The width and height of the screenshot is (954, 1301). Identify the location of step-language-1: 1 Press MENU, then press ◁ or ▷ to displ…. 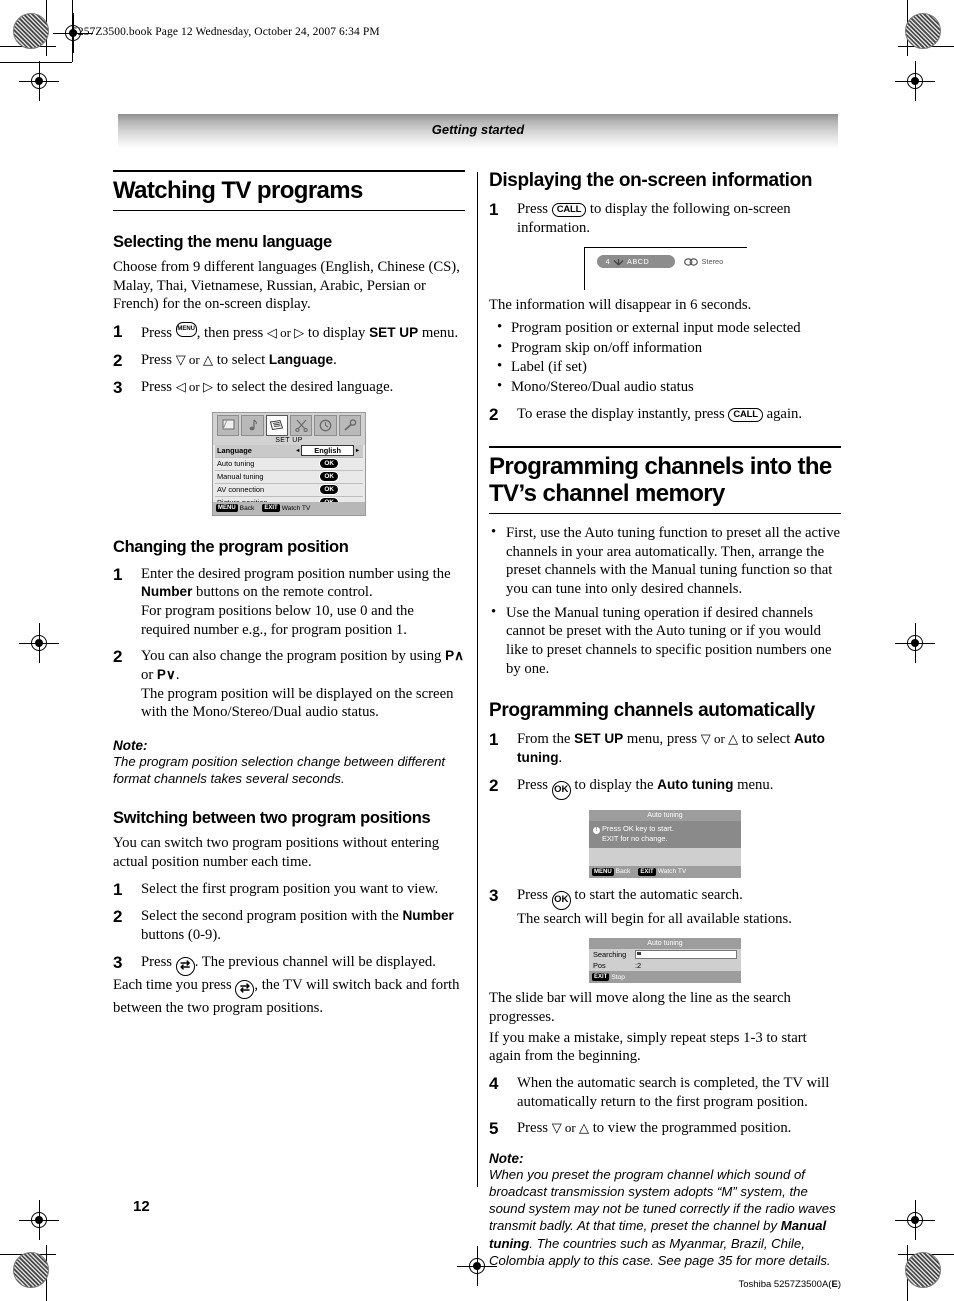
(289, 332).